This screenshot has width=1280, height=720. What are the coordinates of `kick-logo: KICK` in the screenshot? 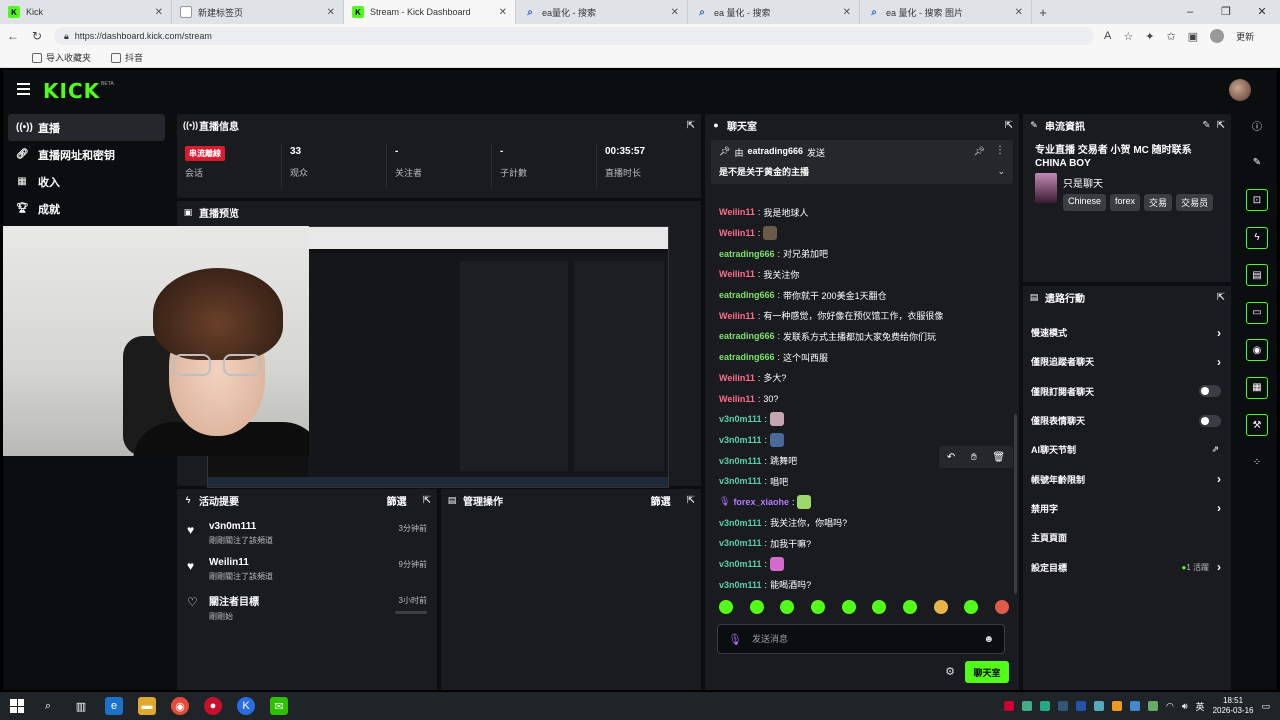 It's located at (71, 91).